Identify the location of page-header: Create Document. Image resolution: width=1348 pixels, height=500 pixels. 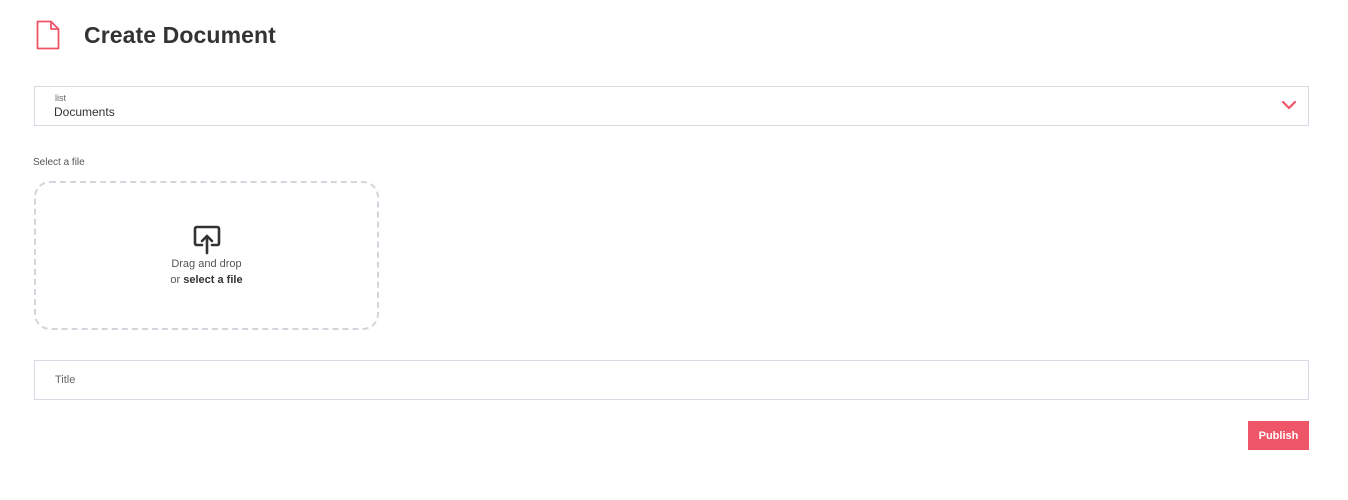
(156, 35).